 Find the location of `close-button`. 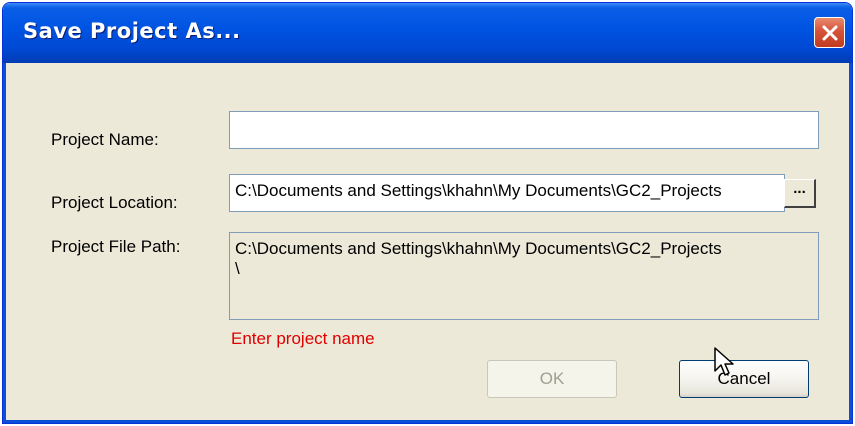

close-button is located at coordinates (829, 32).